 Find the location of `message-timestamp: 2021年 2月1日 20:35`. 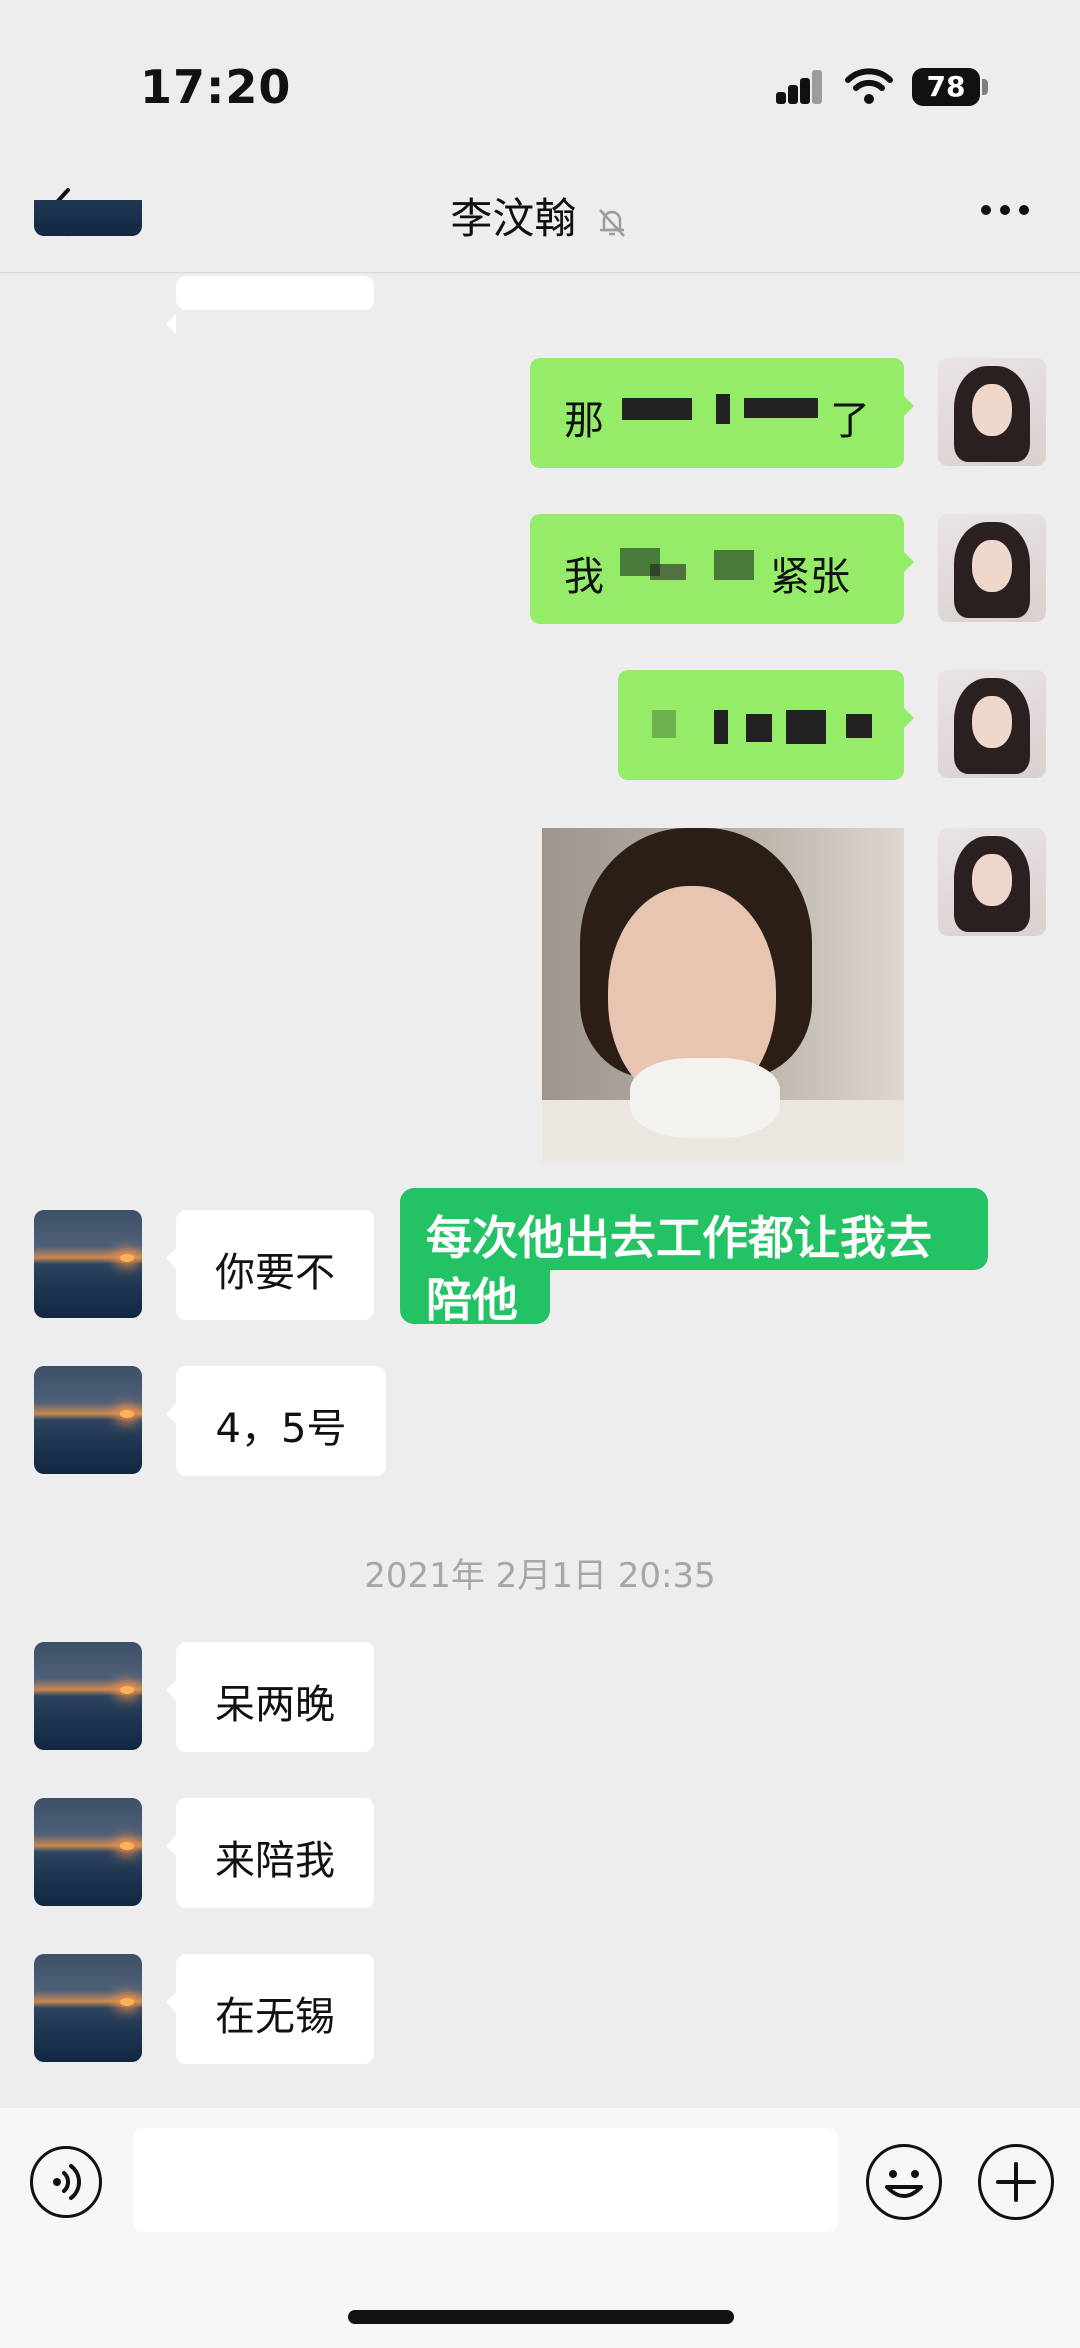

message-timestamp: 2021年 2月1日 20:35 is located at coordinates (540, 1576).